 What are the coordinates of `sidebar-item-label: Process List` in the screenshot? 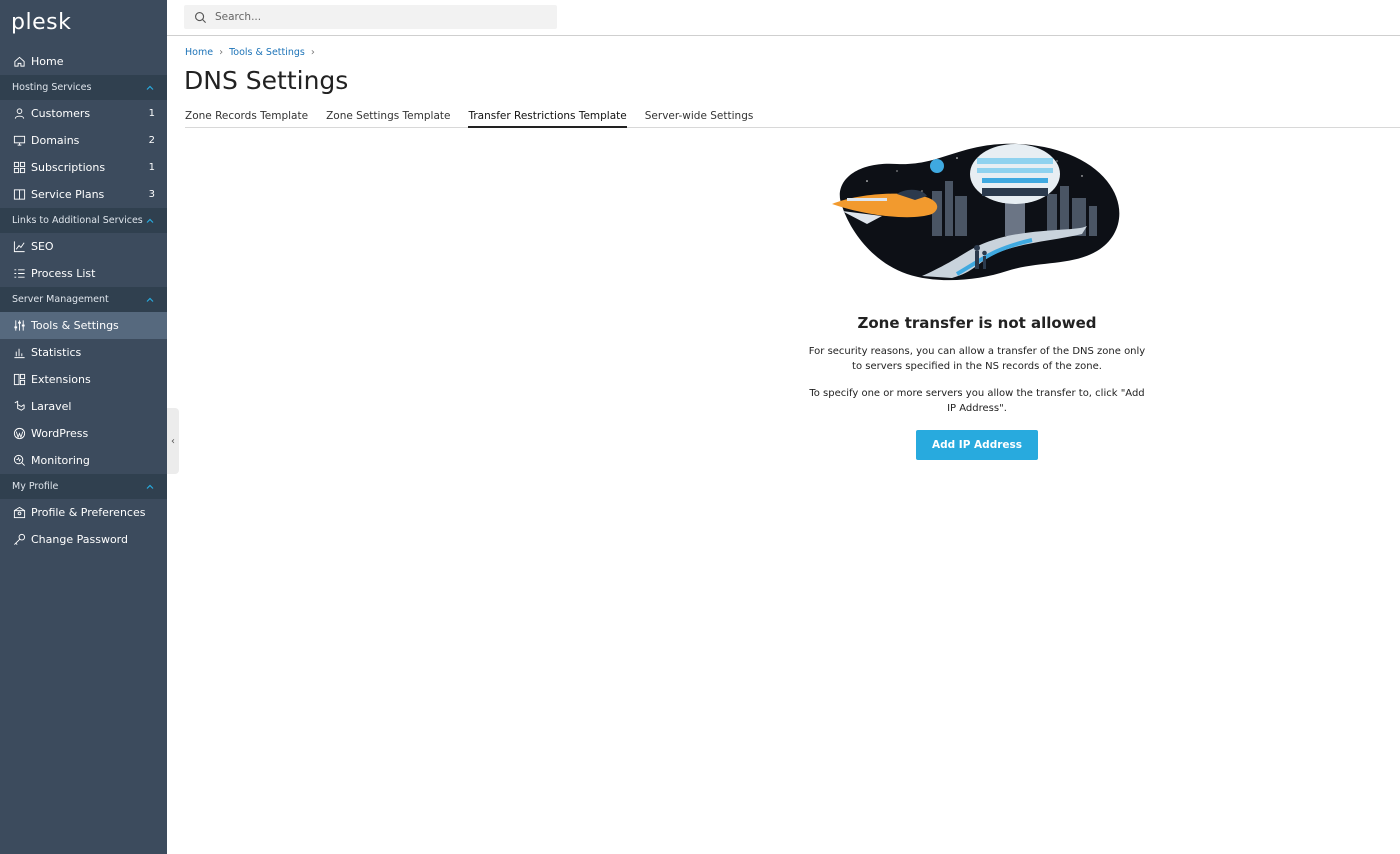 It's located at (63, 273).